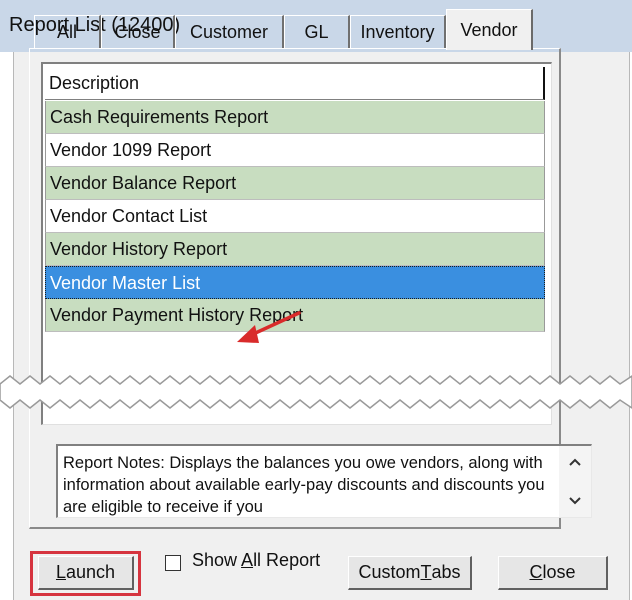  I want to click on tab-all-label: All, so click(66, 31).